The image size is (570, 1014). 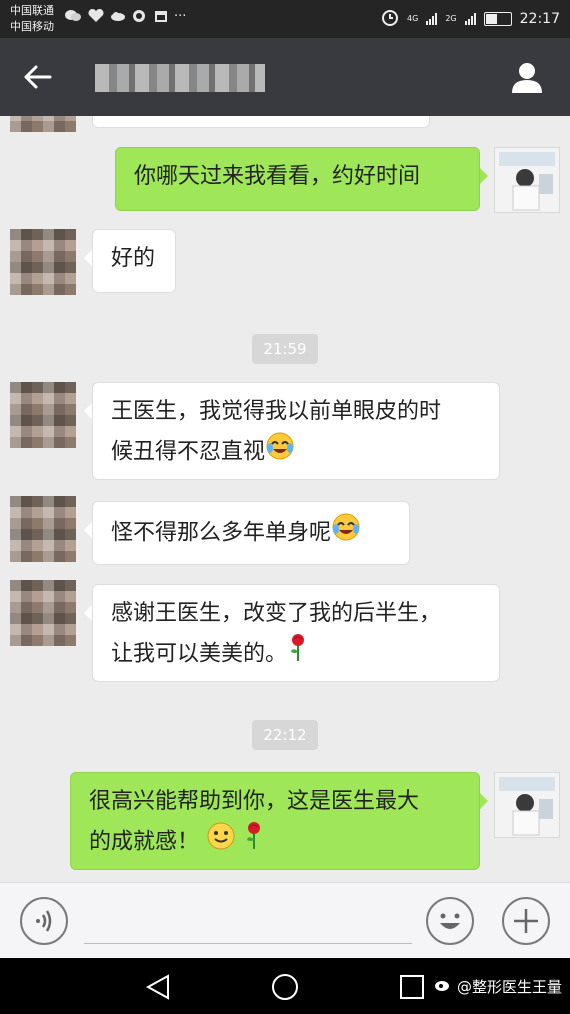 I want to click on incoming-message: 感谢王医生，改变了我的后半生， 让我可以美美的。, so click(x=292, y=633).